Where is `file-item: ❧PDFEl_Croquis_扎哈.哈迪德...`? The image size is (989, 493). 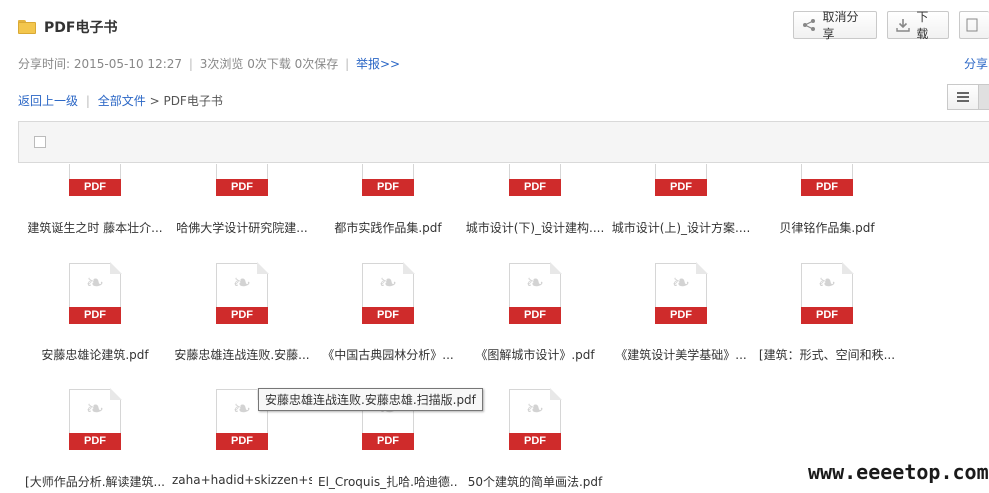
file-item: ❧PDFEl_Croquis_扎哈.哈迪德... is located at coordinates (388, 326).